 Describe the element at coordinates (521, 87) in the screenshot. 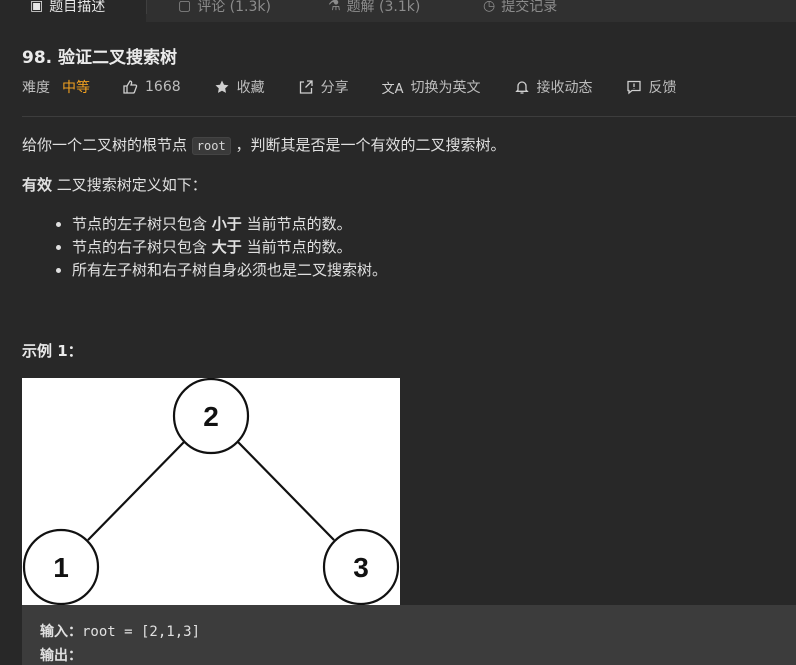

I see `bell-icon` at that location.